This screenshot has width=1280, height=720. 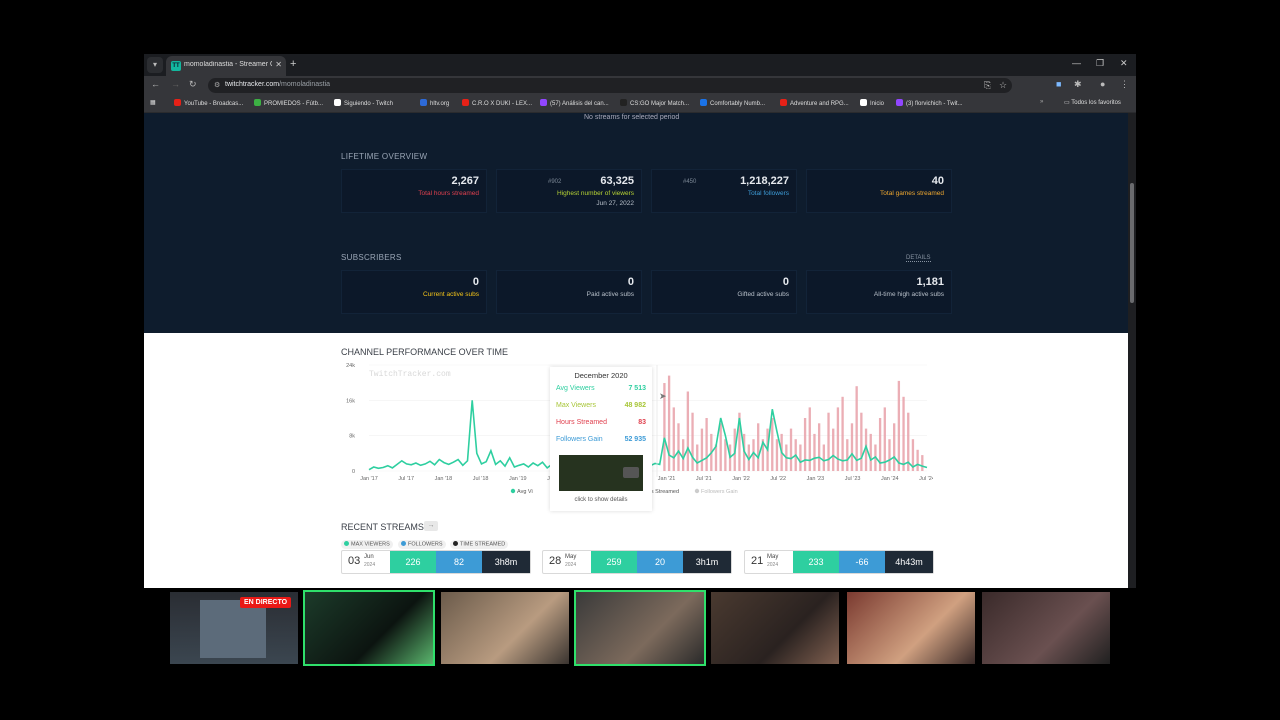 I want to click on reload-icon: ↻, so click(x=193, y=84).